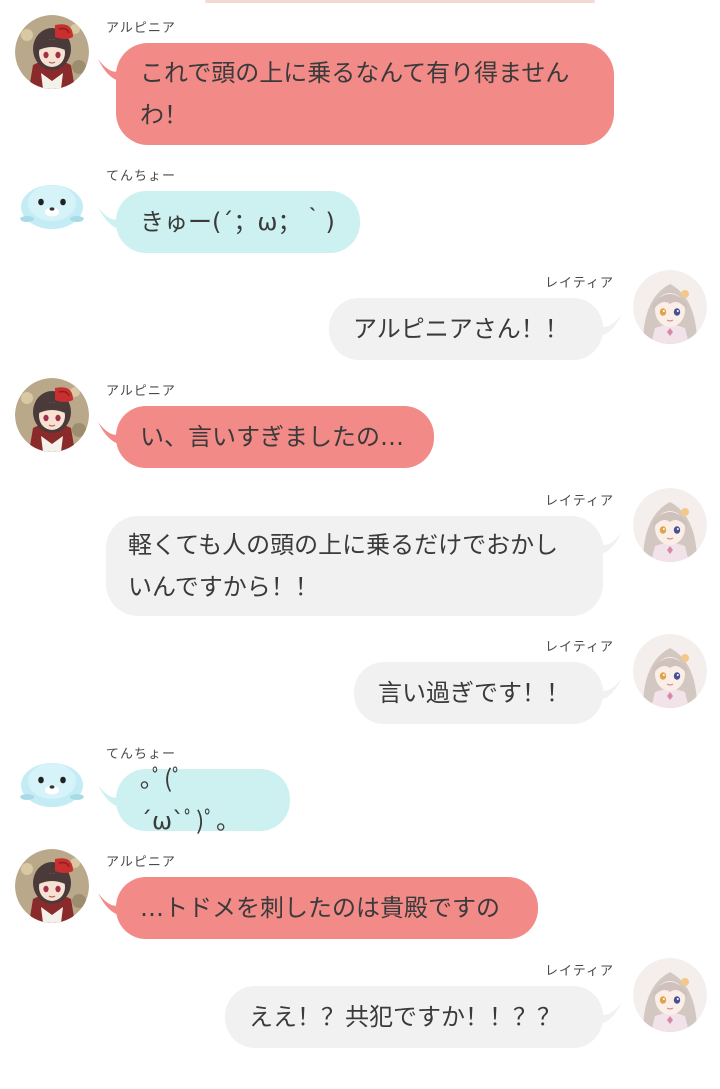 The image size is (720, 1089). I want to click on message-bubble: ｡ﾟ(ﾟ´ω`ﾟ)ﾟ｡, so click(203, 800).